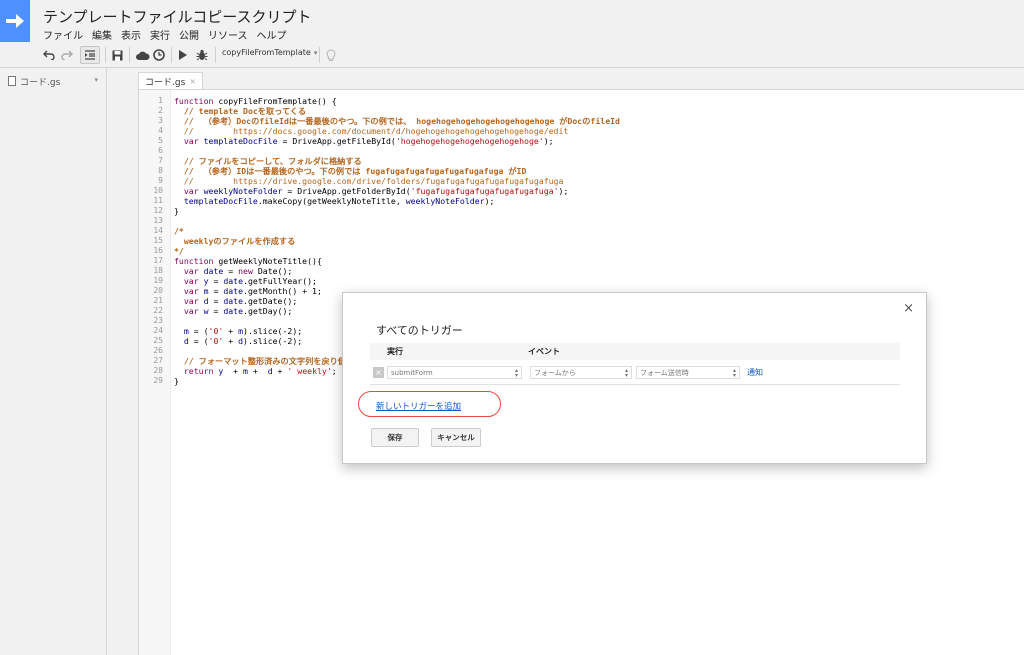 This screenshot has height=655, width=1024. I want to click on line-number: 14, so click(158, 230).